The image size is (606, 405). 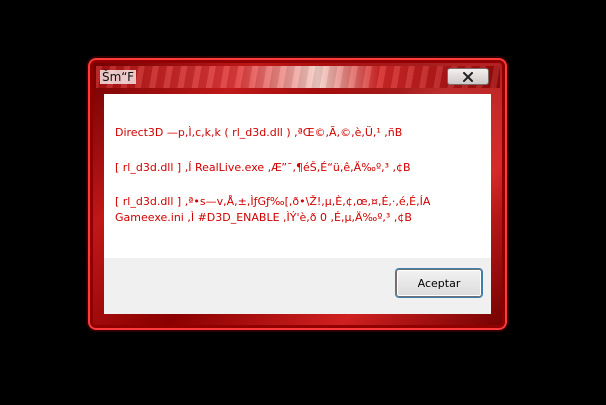 What do you see at coordinates (439, 283) in the screenshot?
I see `accept-button: Aceptar` at bounding box center [439, 283].